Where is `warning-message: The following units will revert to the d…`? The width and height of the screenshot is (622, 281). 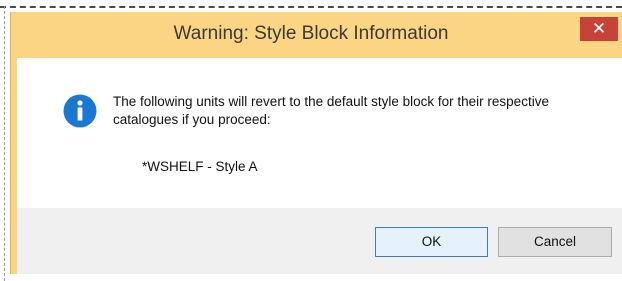
warning-message: The following units will revert to the d… is located at coordinates (331, 110).